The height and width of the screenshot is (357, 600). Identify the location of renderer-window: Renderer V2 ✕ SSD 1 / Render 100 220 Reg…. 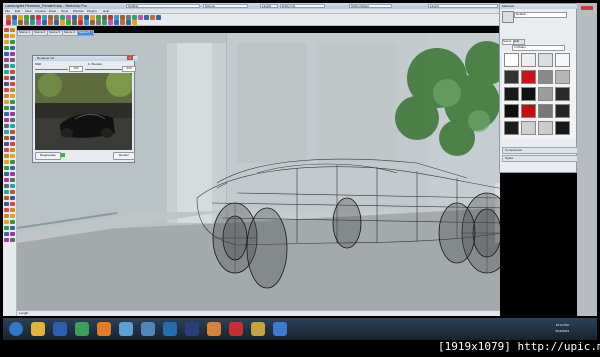
(85, 109).